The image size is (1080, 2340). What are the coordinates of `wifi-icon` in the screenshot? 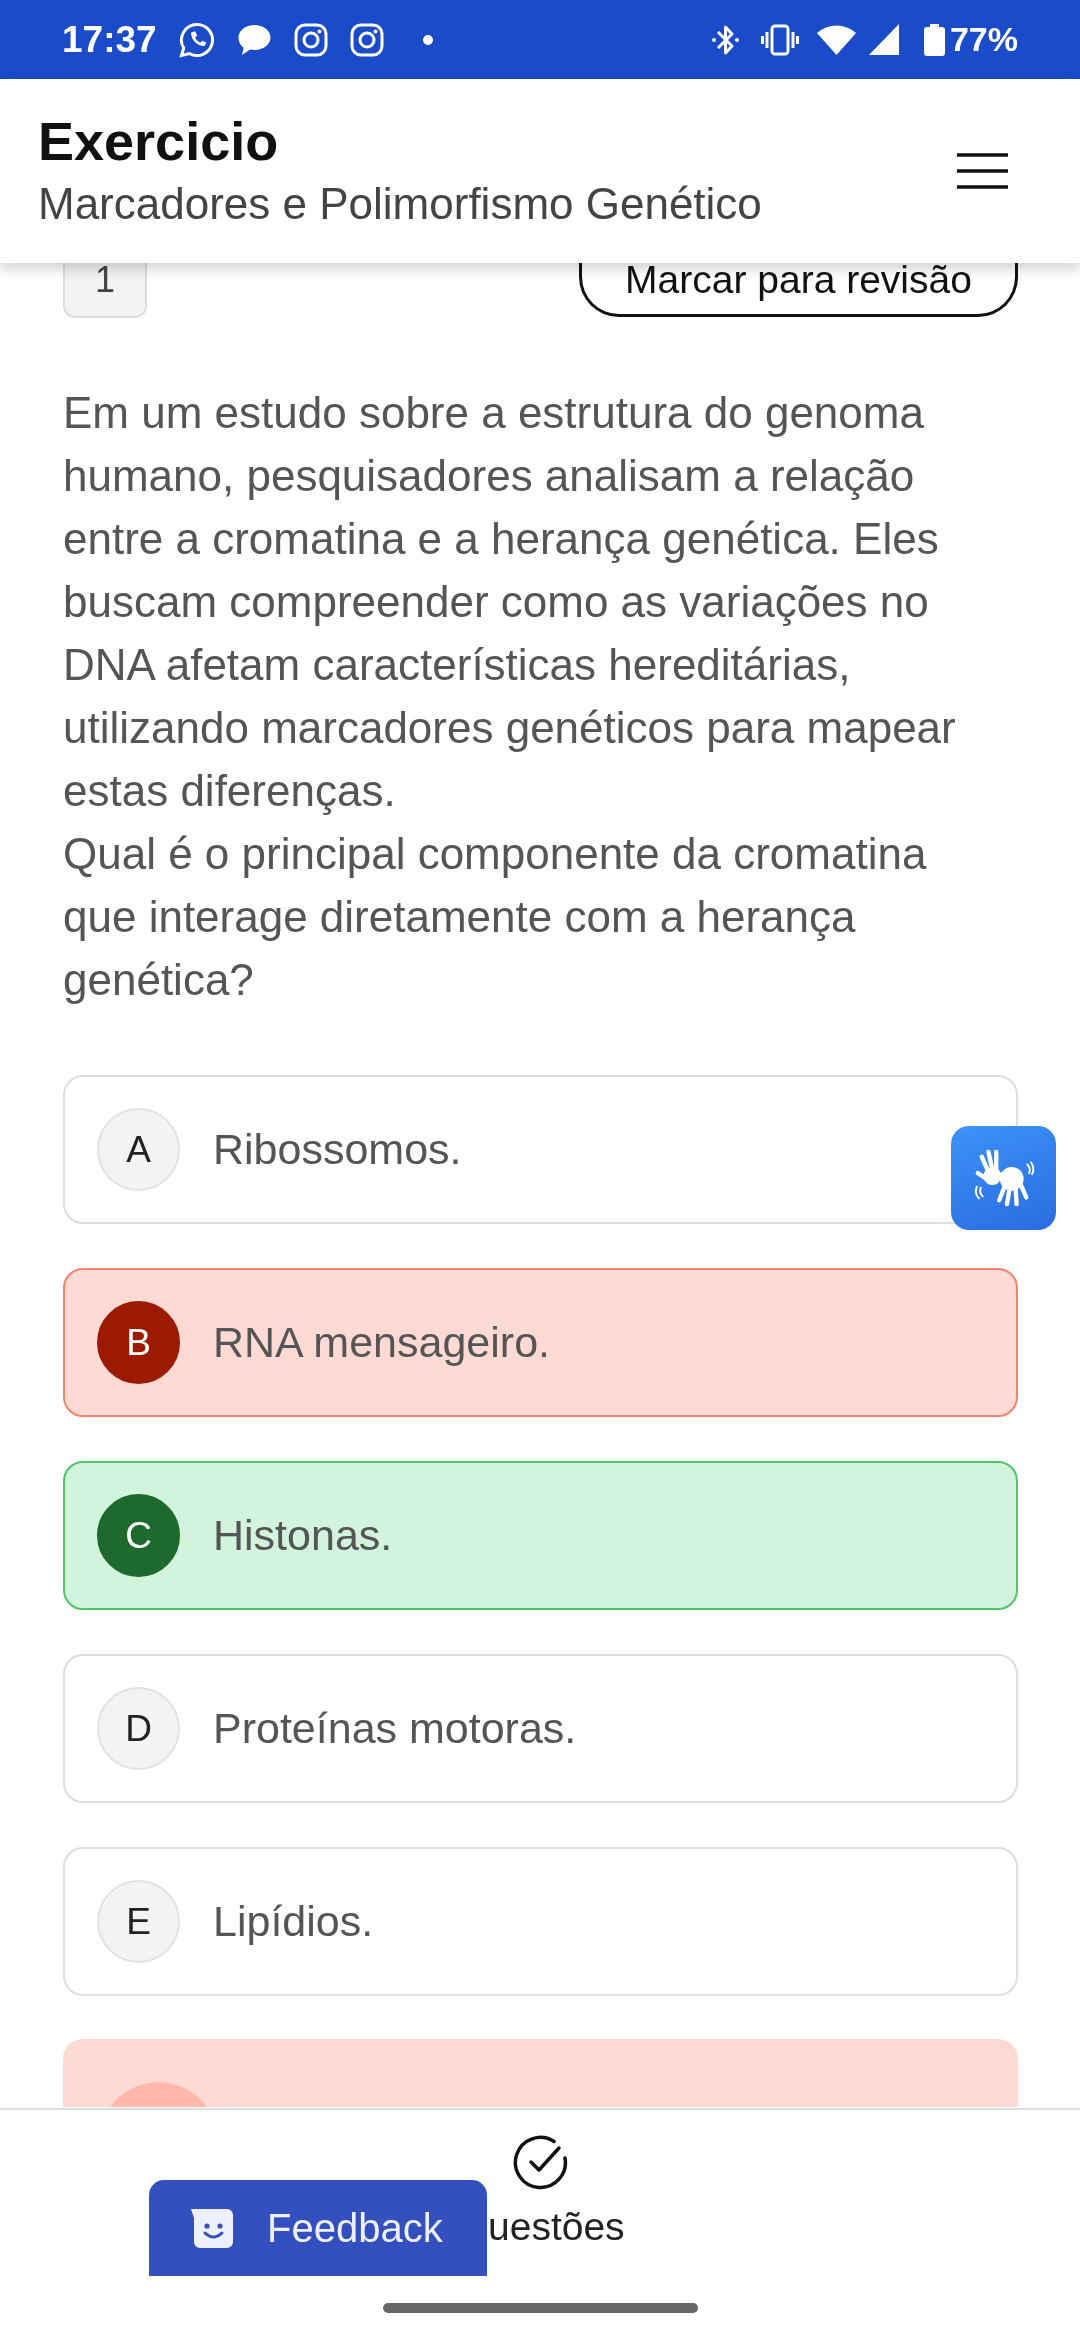 It's located at (836, 39).